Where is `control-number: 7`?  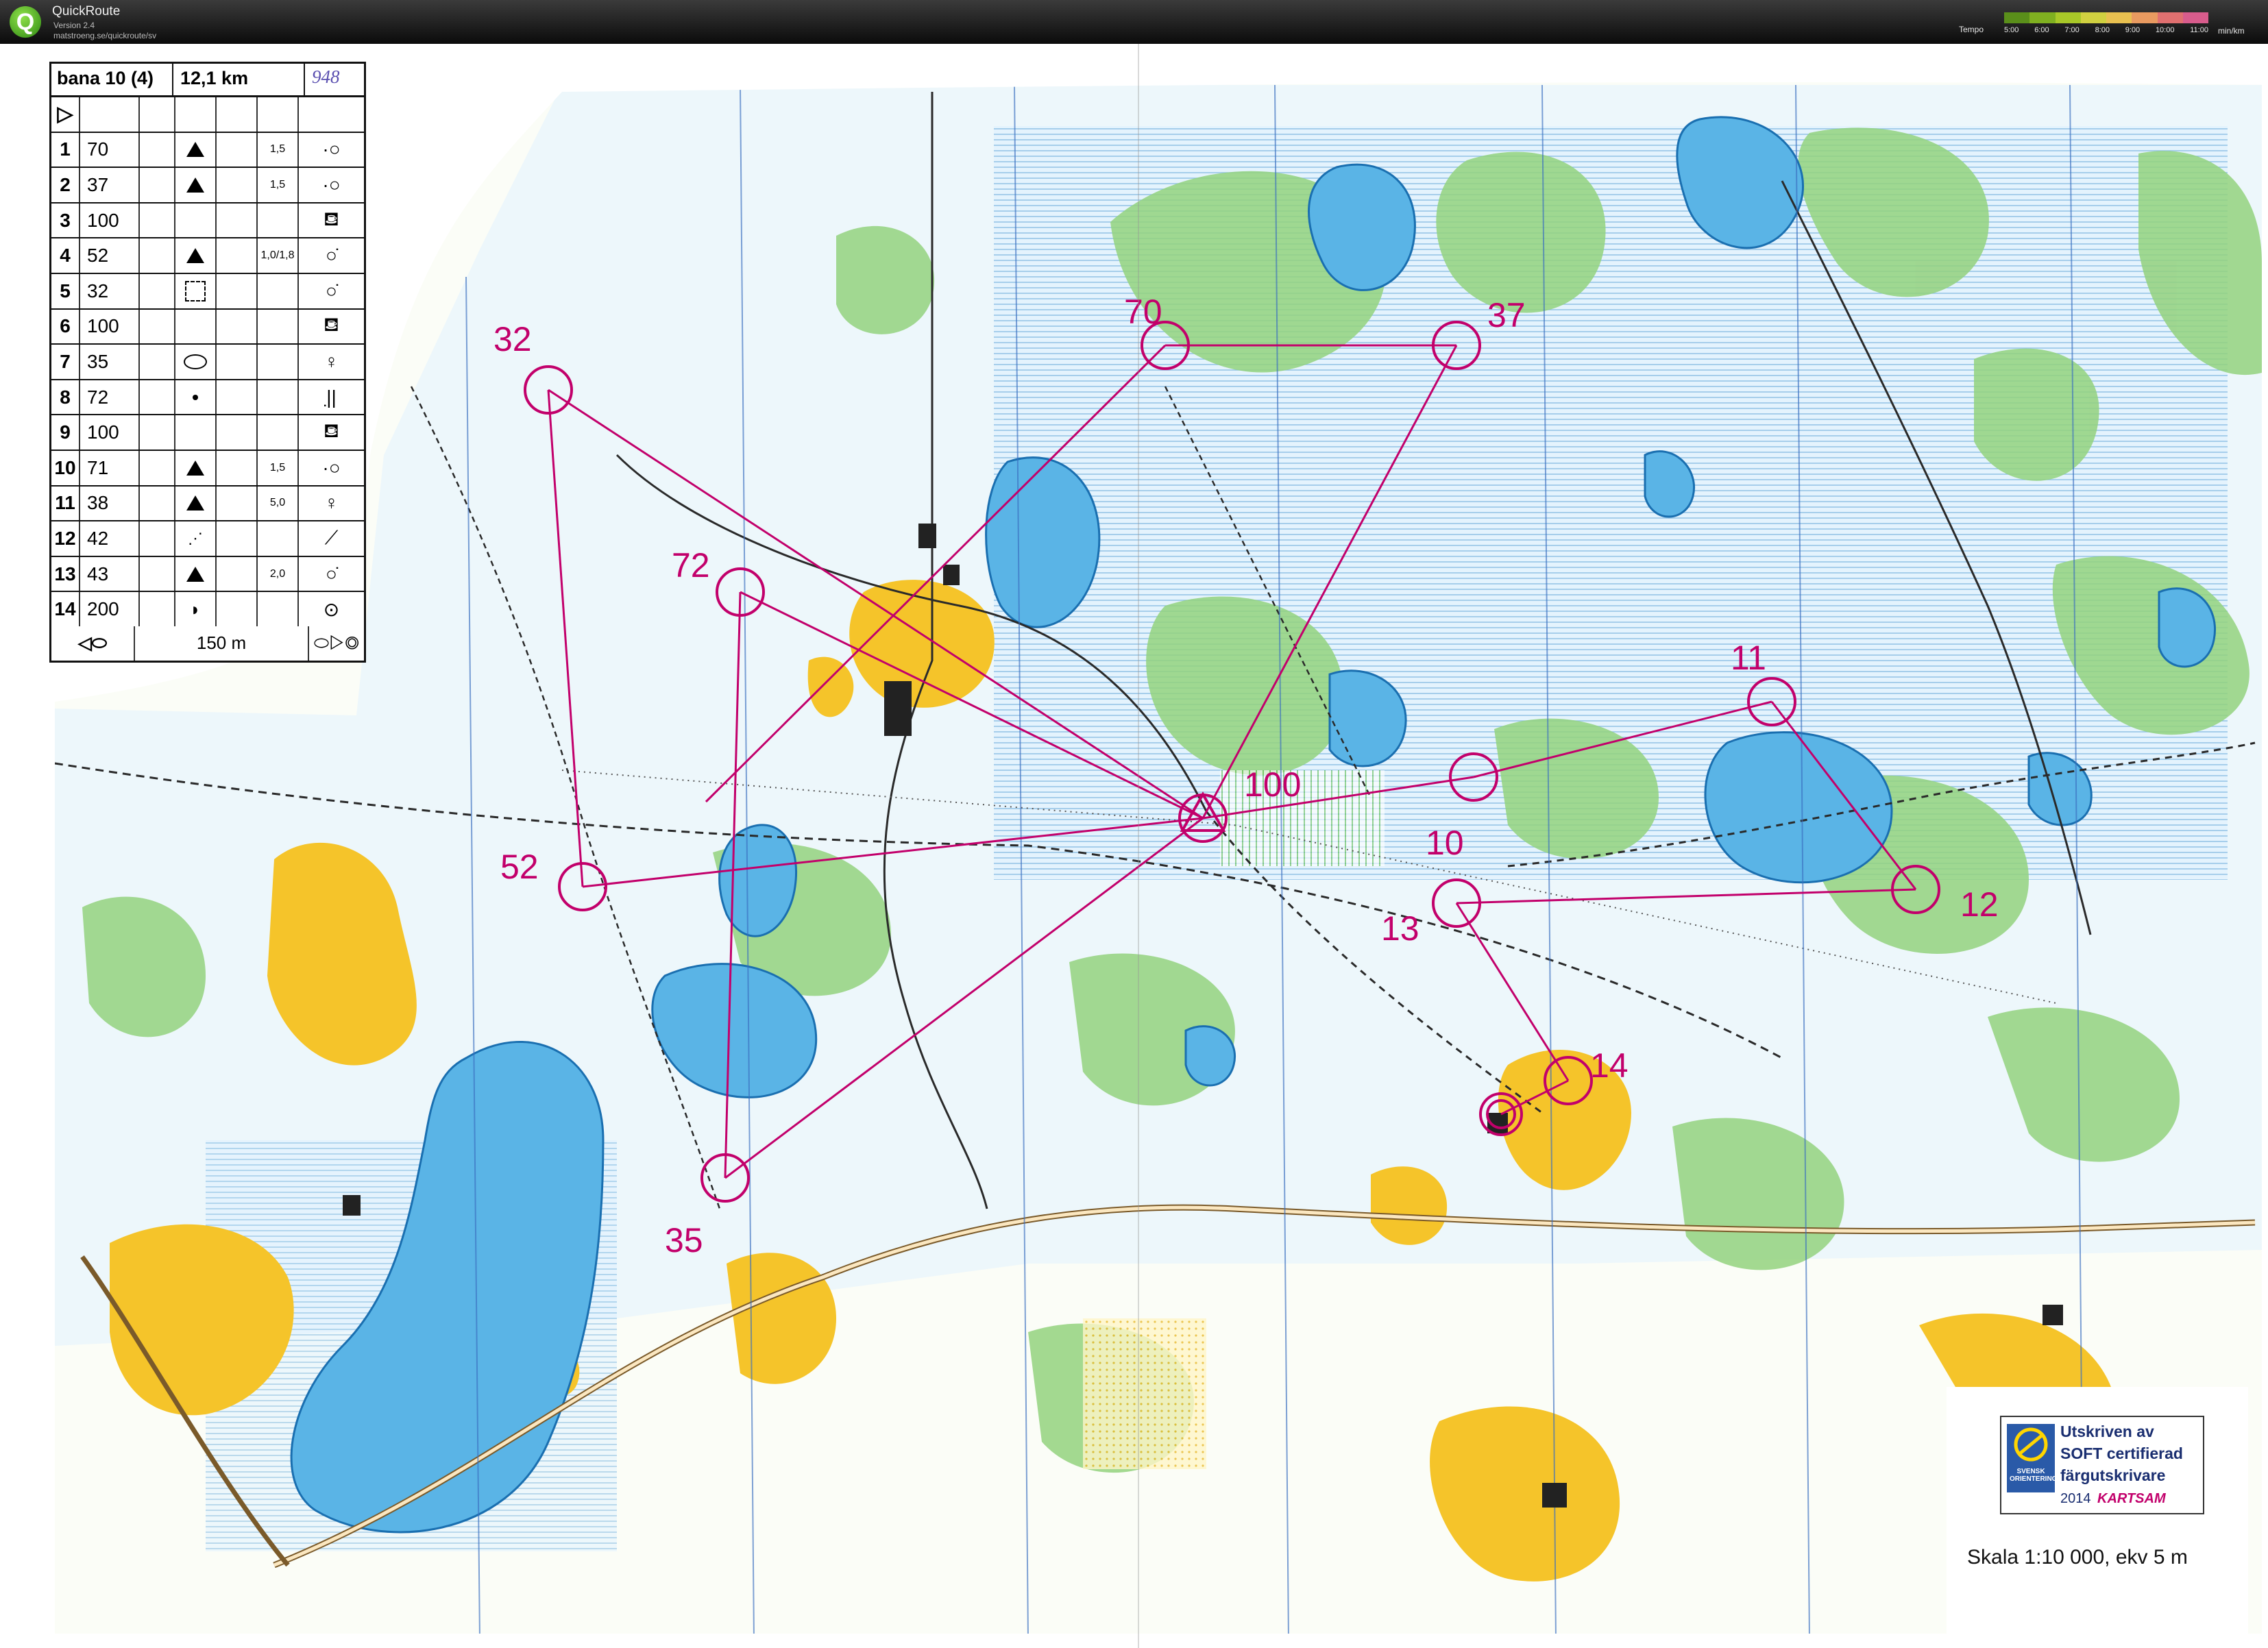
control-number: 7 is located at coordinates (65, 362).